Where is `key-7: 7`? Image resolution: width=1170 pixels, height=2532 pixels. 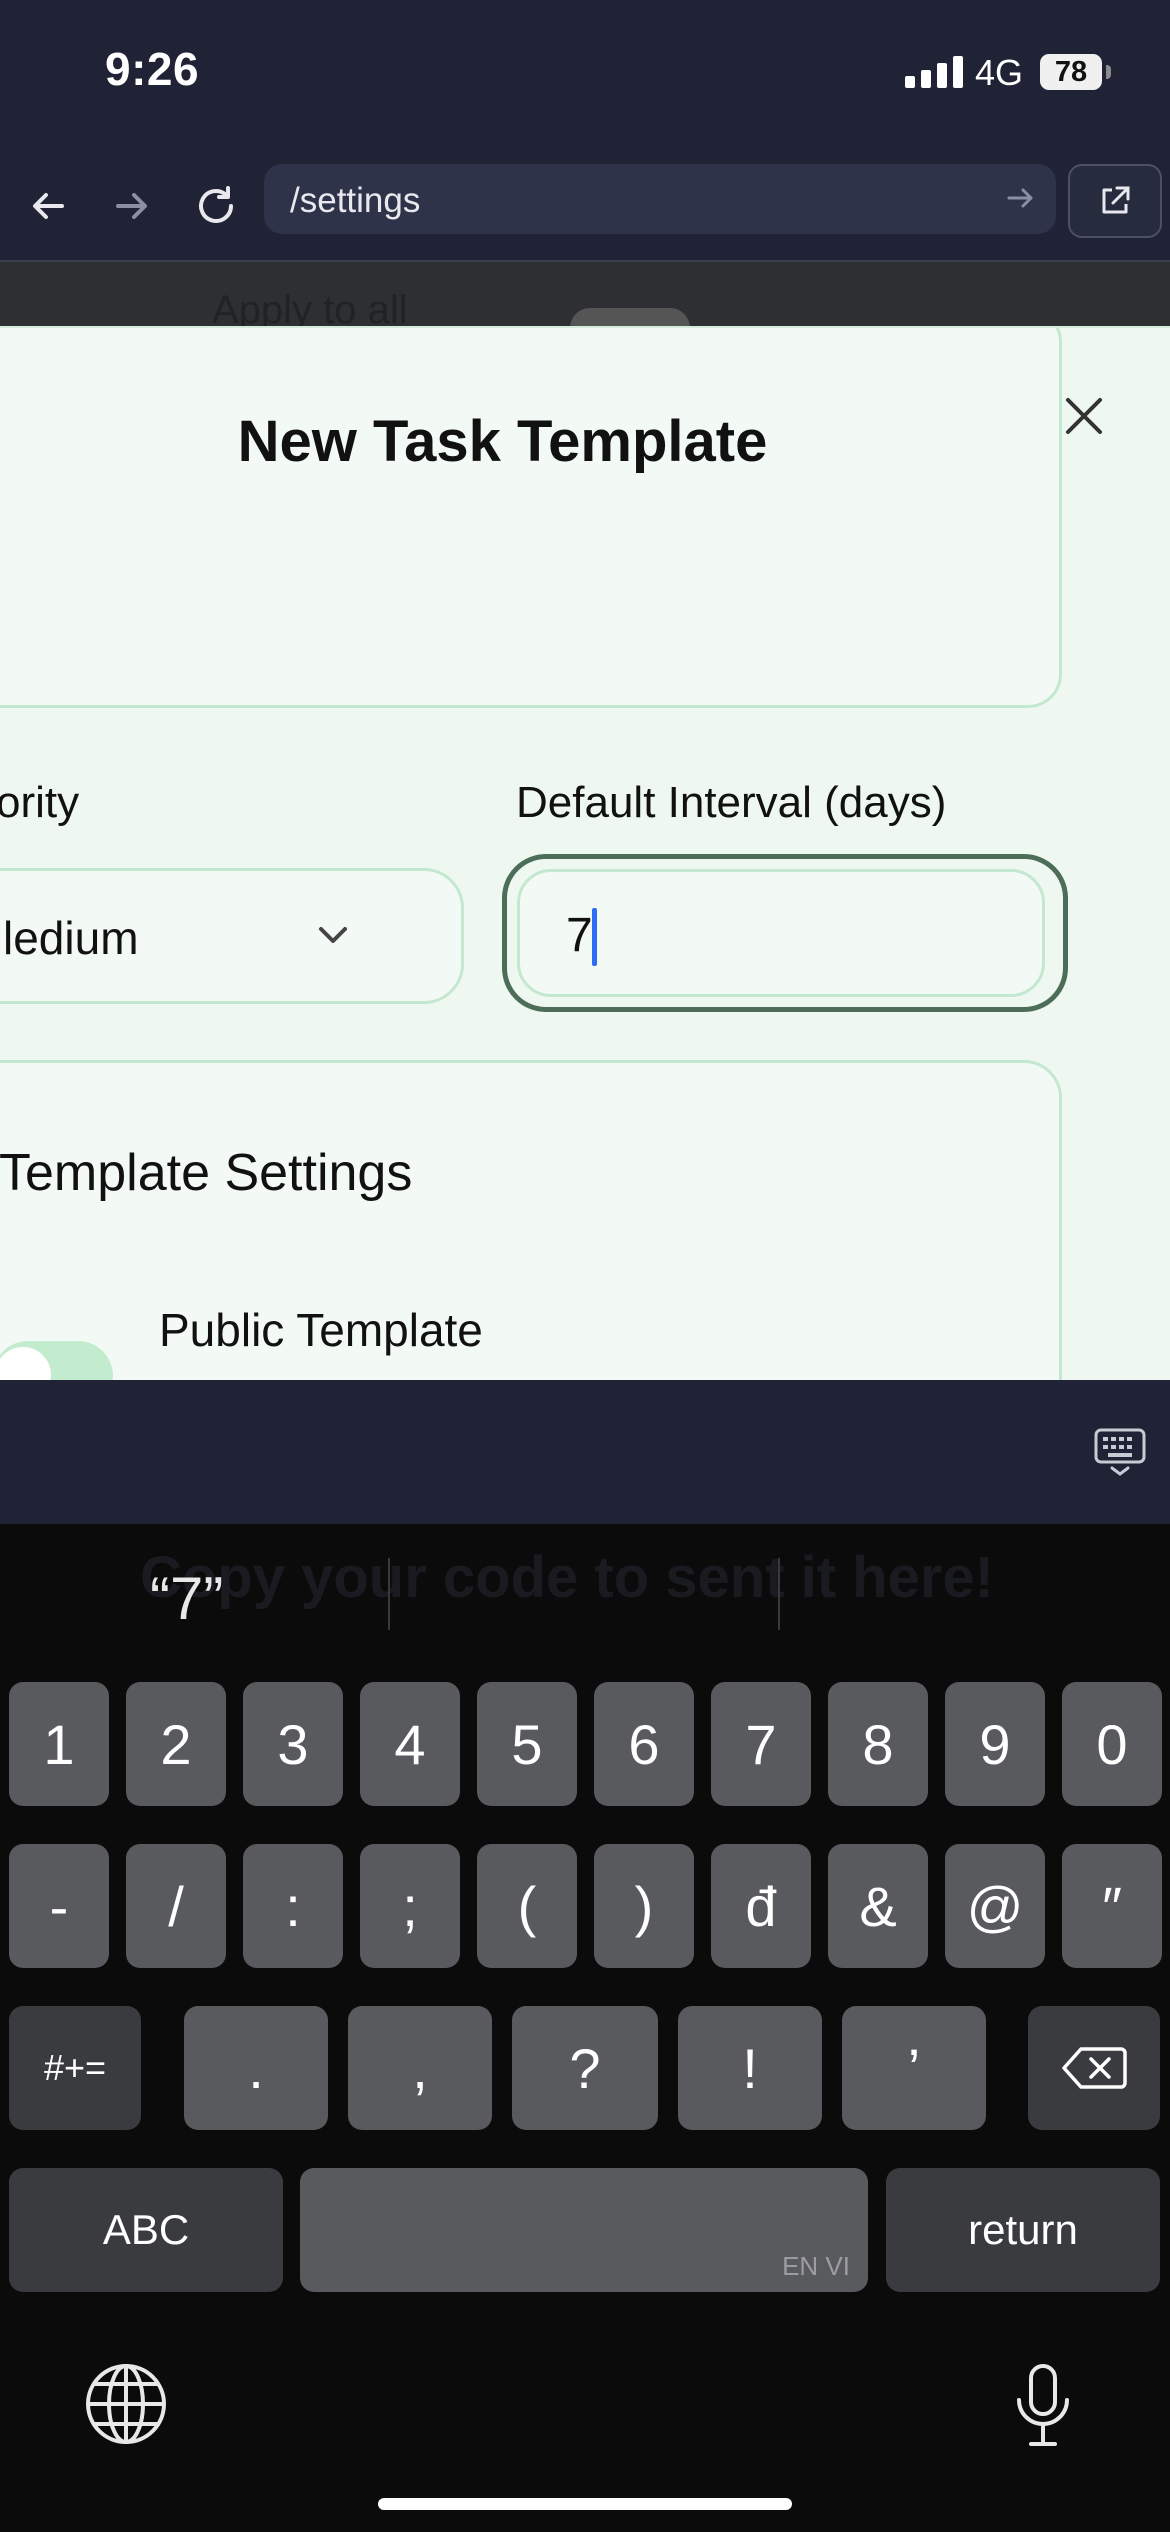 key-7: 7 is located at coordinates (761, 1744).